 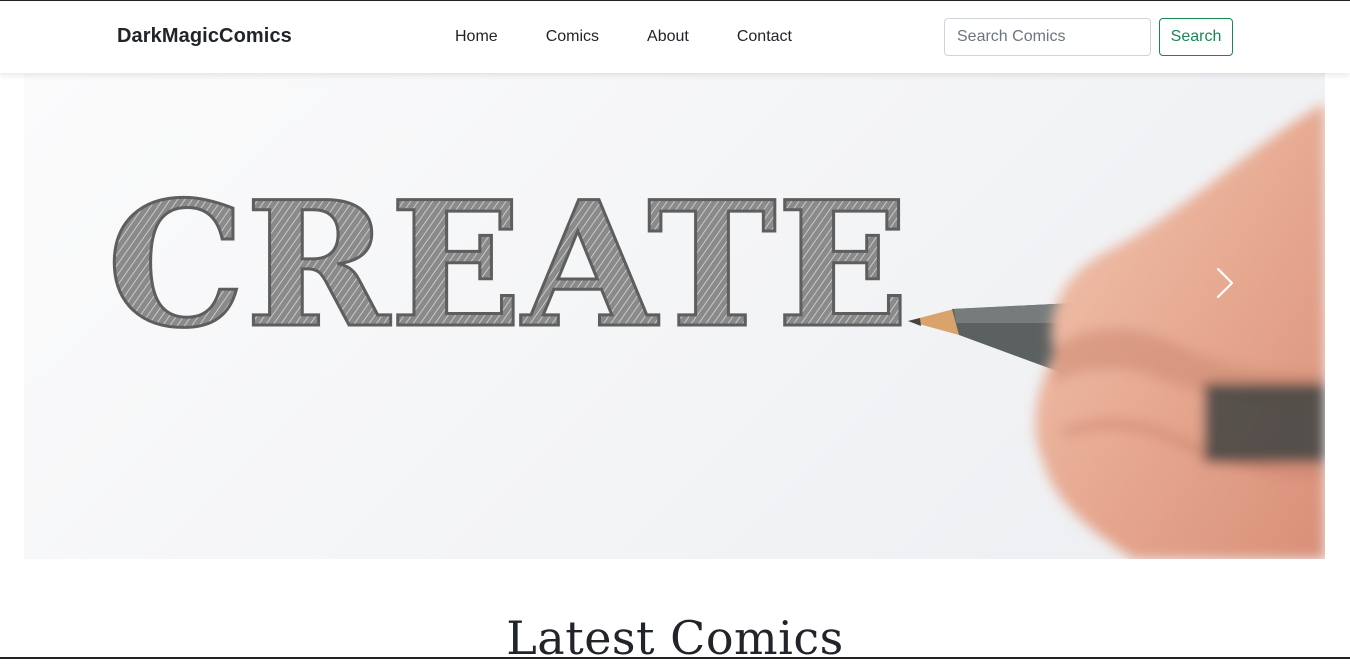 I want to click on nav-link-about: About, so click(x=668, y=37).